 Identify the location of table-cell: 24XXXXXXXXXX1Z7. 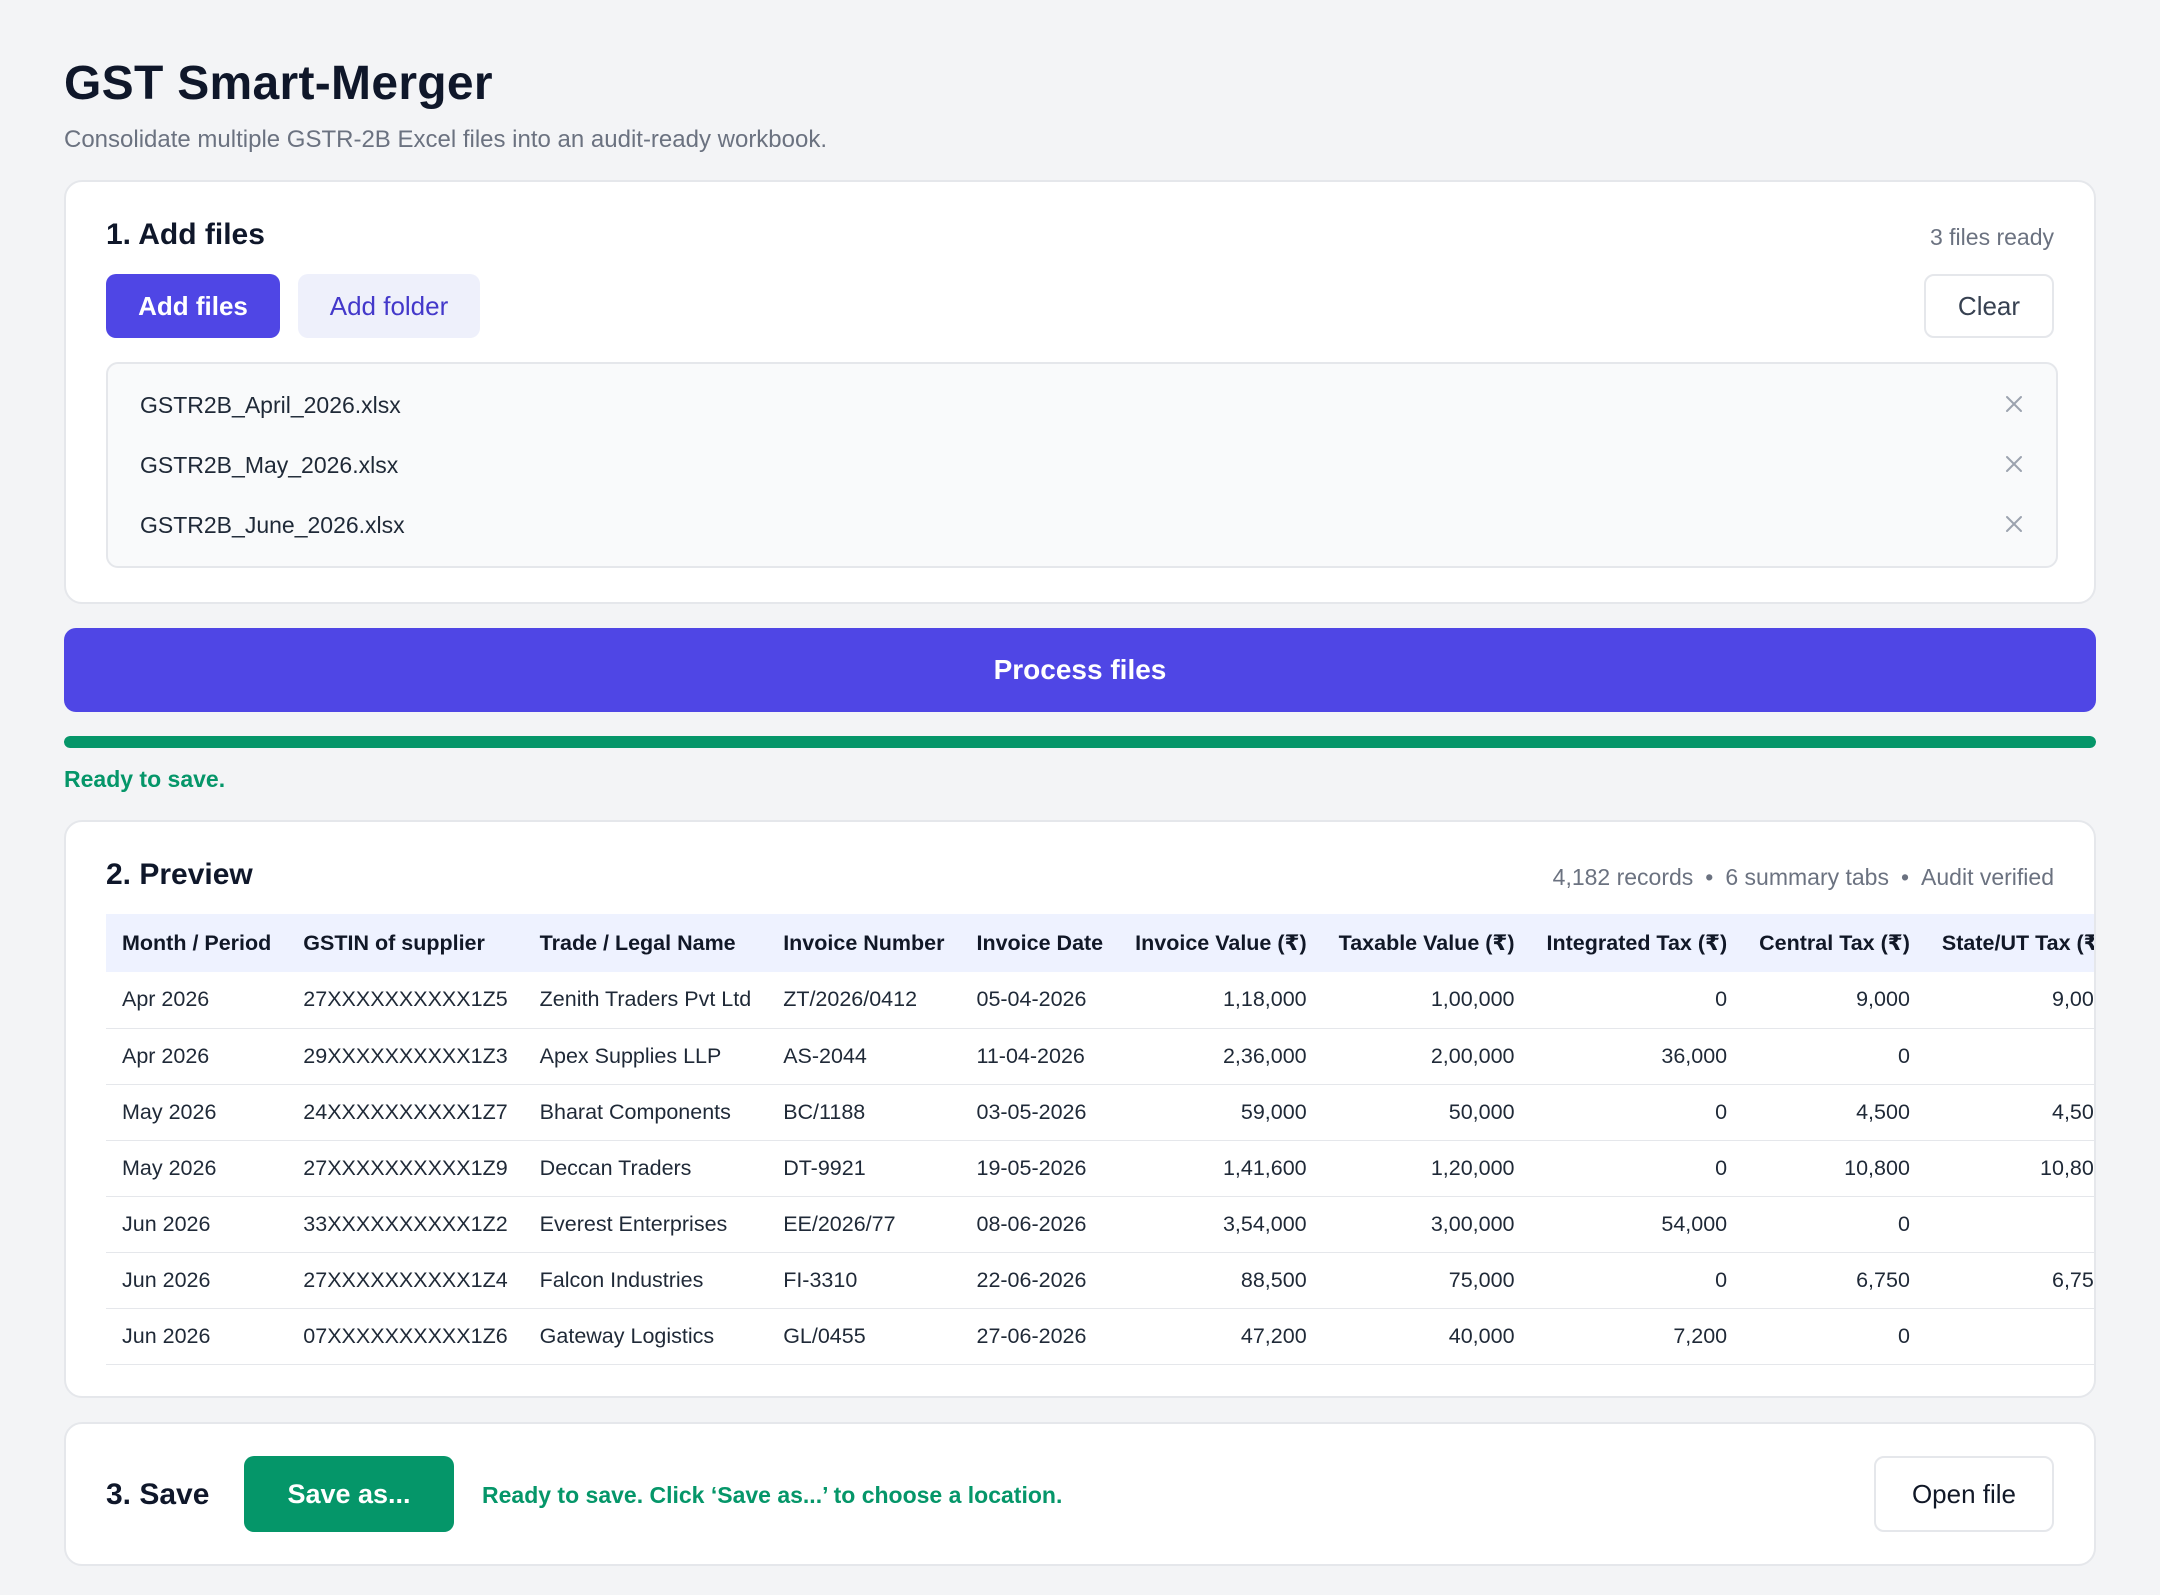
(405, 1112).